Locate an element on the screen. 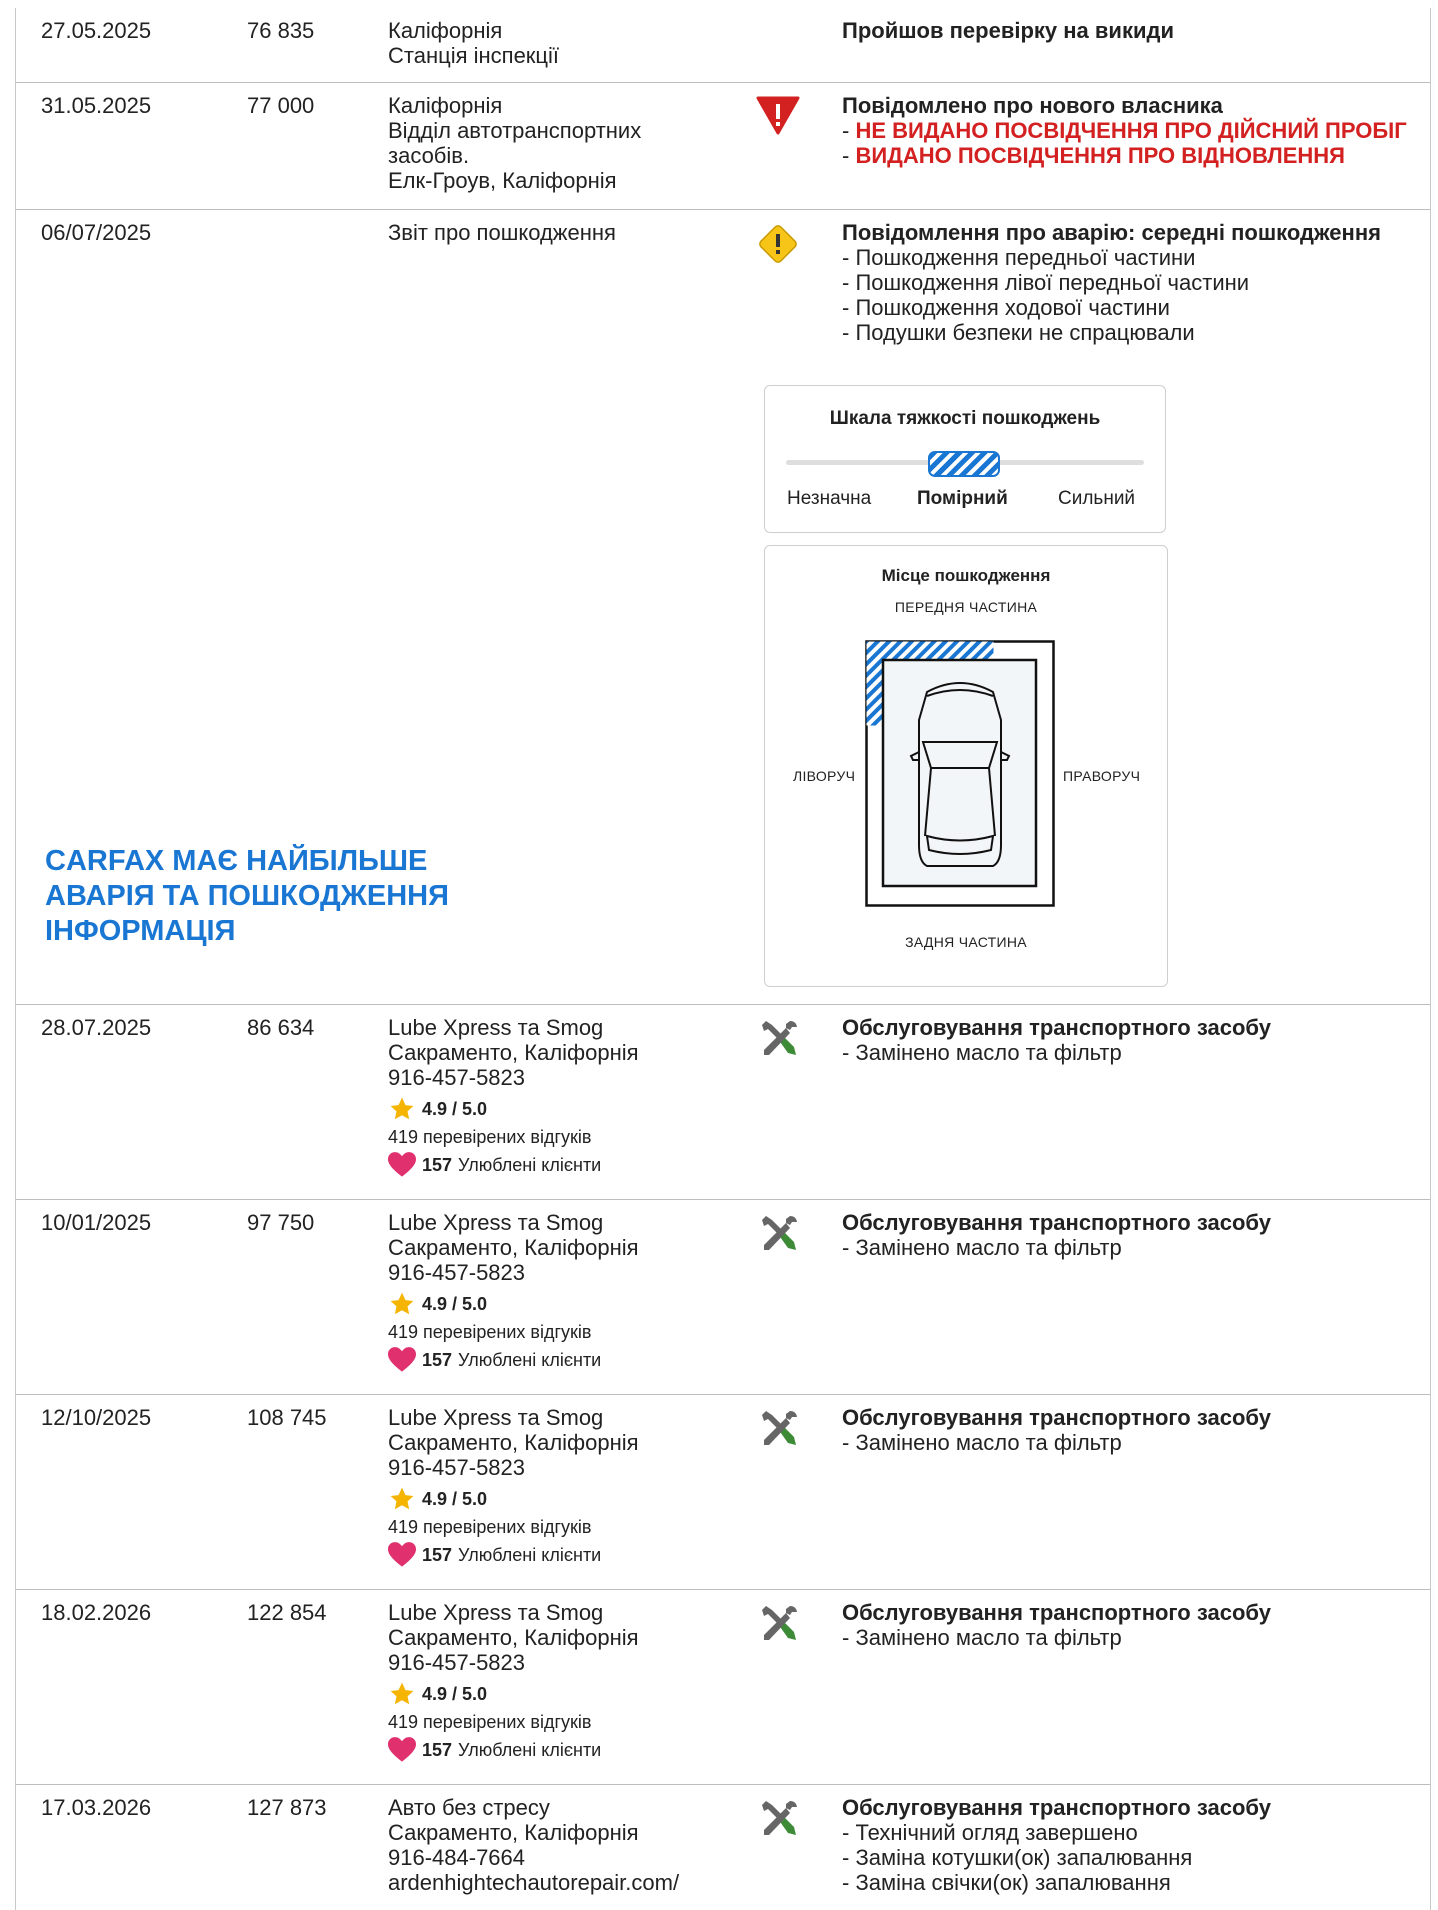 Image resolution: width=1438 pixels, height=1910 pixels. warning-diamond-icon is located at coordinates (778, 244).